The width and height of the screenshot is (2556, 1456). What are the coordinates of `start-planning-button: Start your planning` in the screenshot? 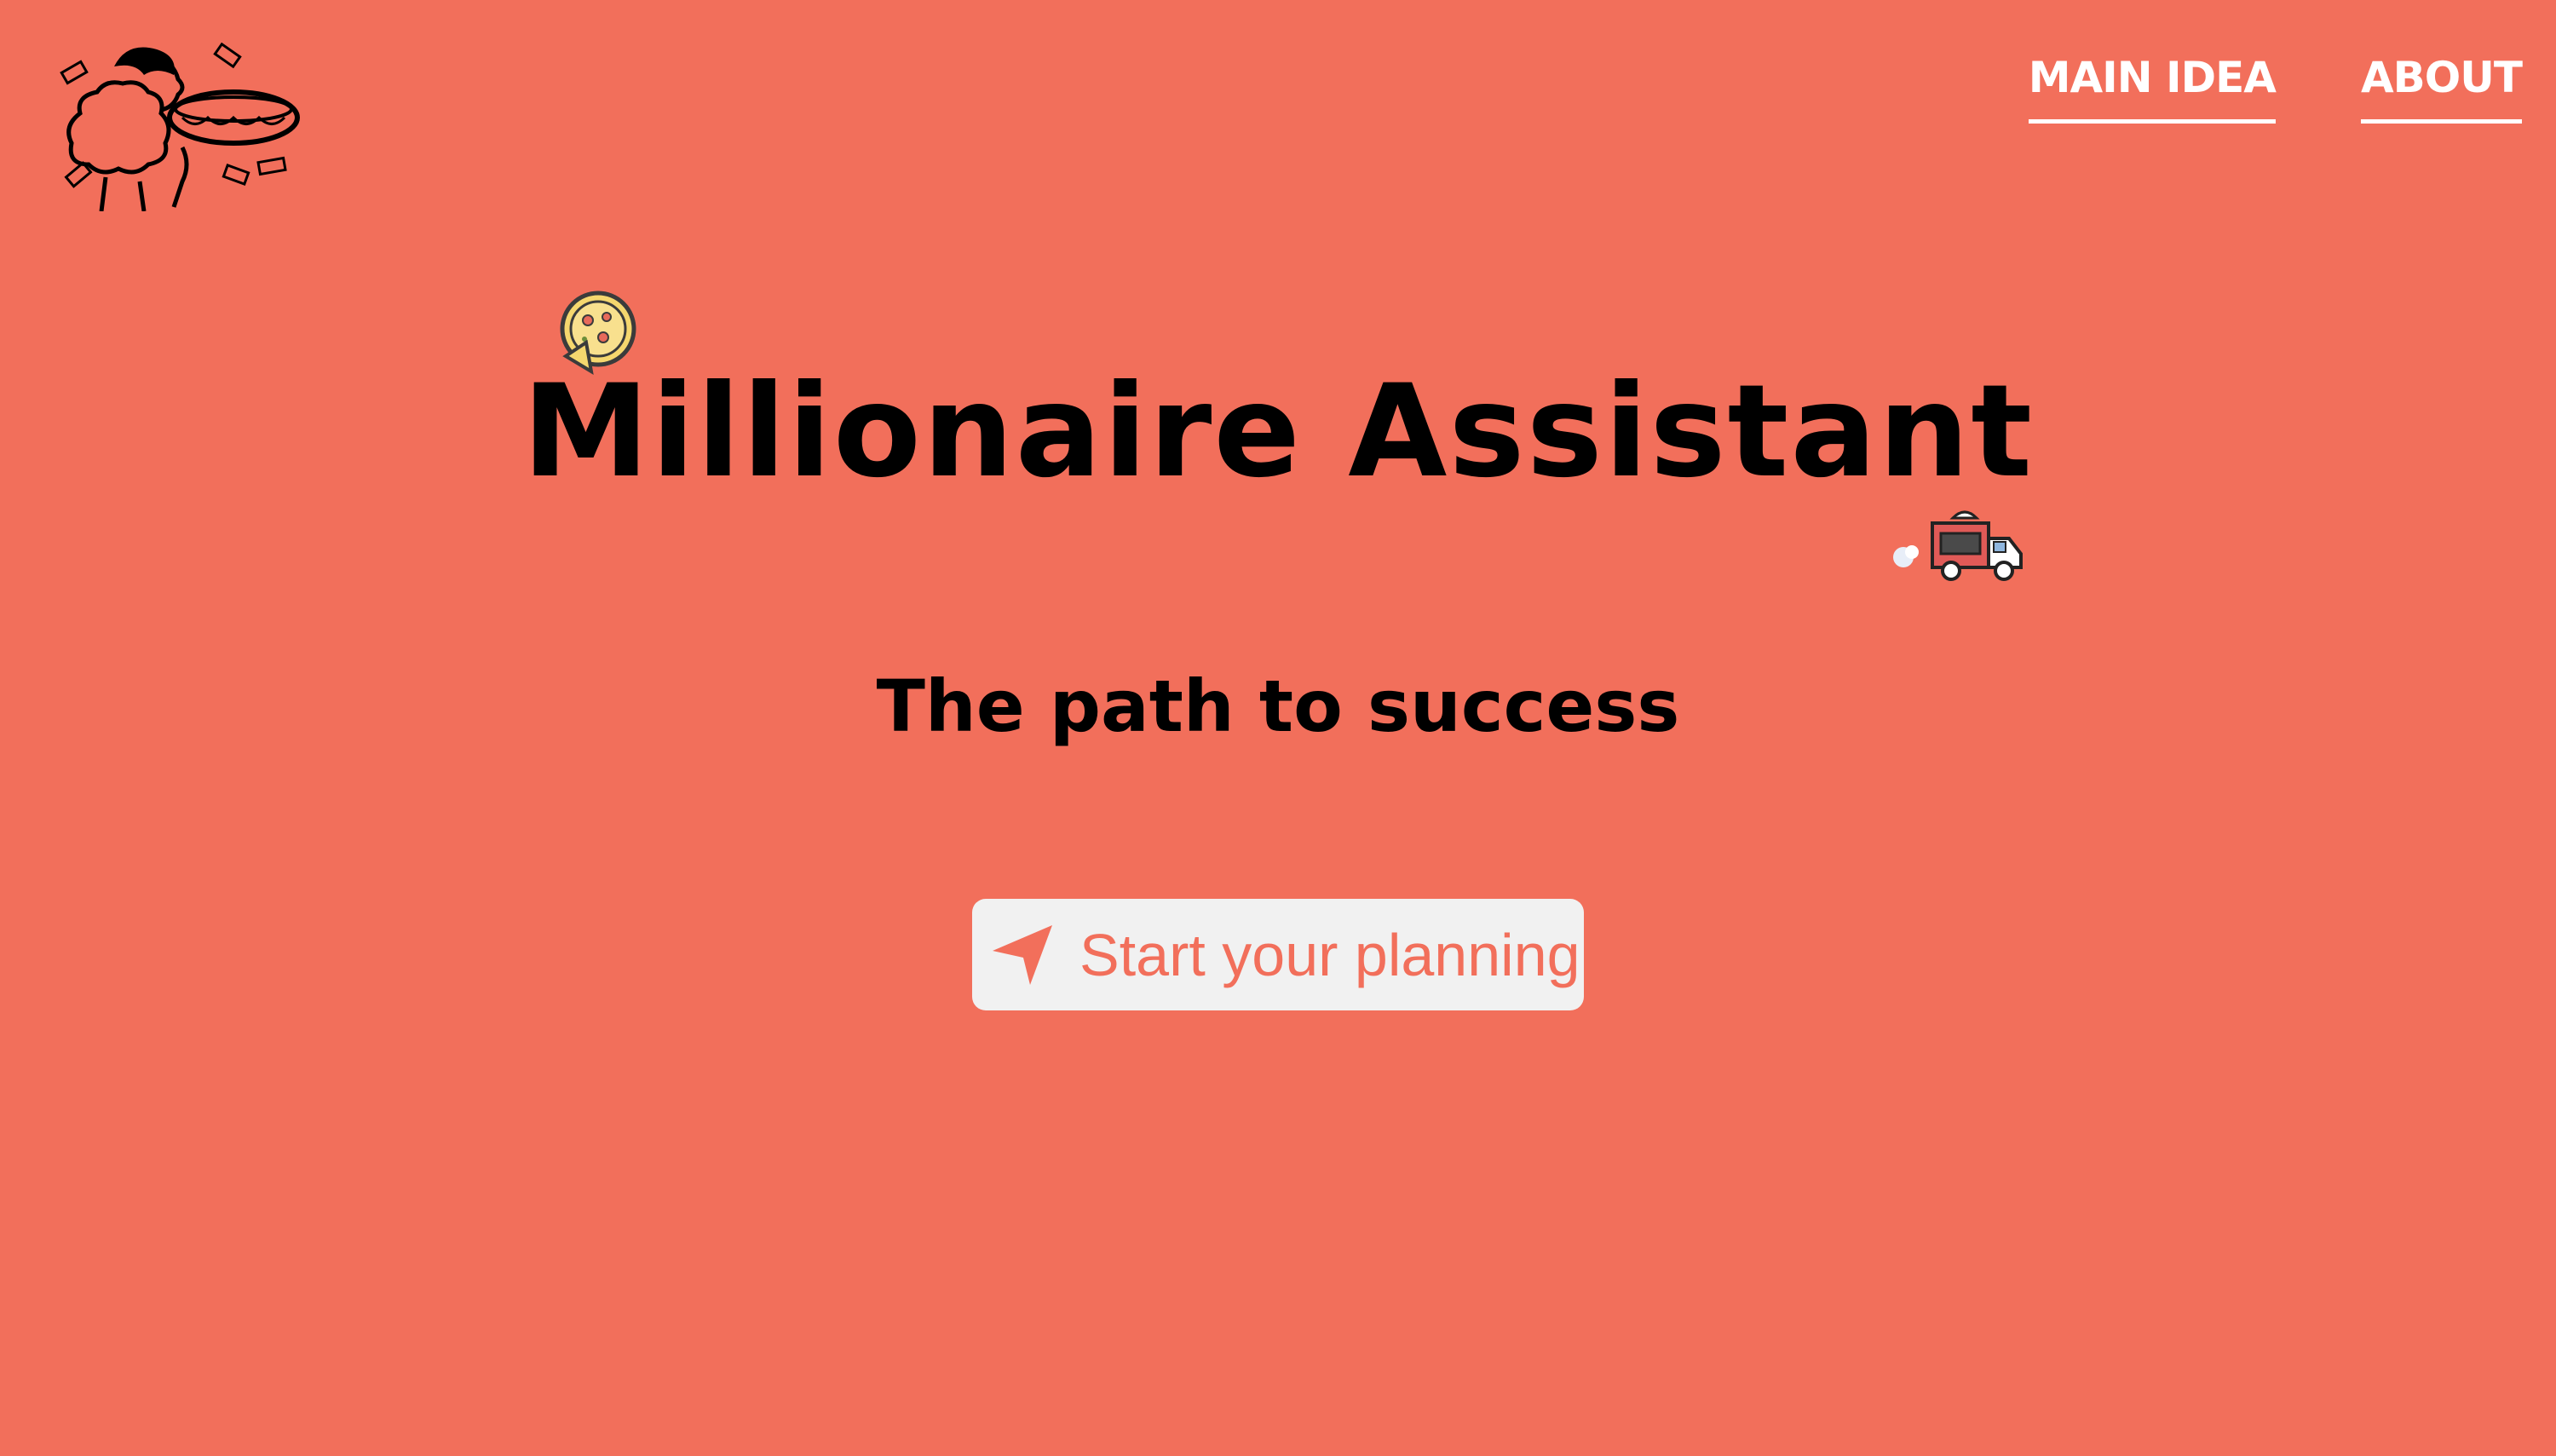 It's located at (1278, 955).